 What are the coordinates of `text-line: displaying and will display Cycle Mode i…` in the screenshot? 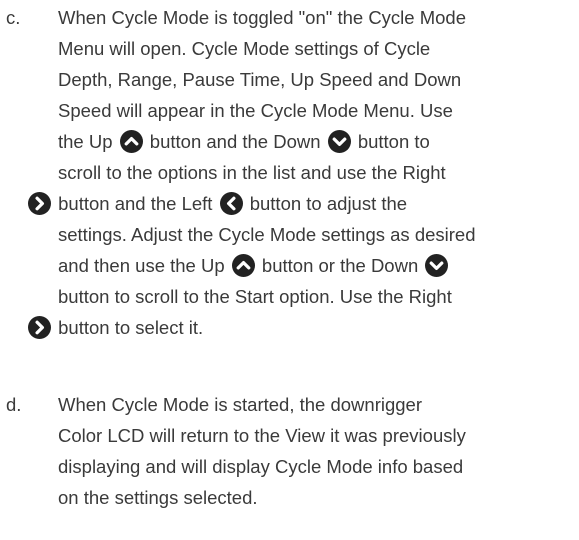 It's located at (261, 466).